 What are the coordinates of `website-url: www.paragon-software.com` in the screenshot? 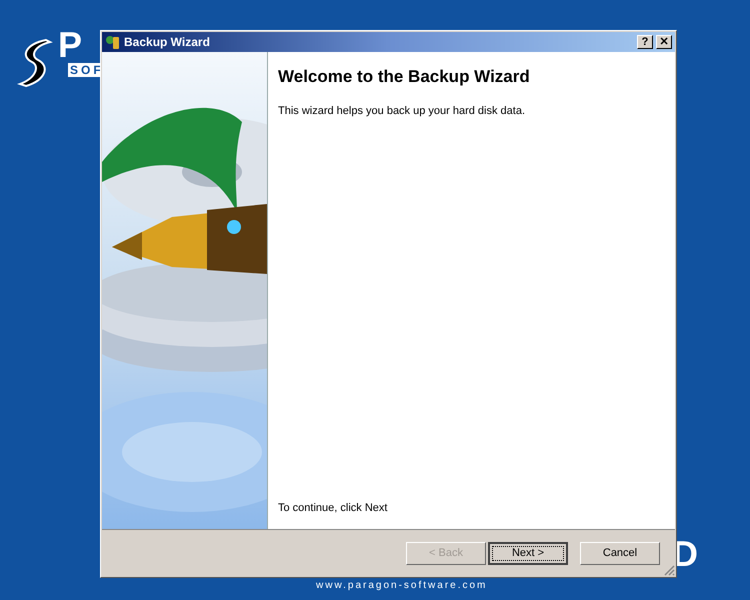 It's located at (402, 586).